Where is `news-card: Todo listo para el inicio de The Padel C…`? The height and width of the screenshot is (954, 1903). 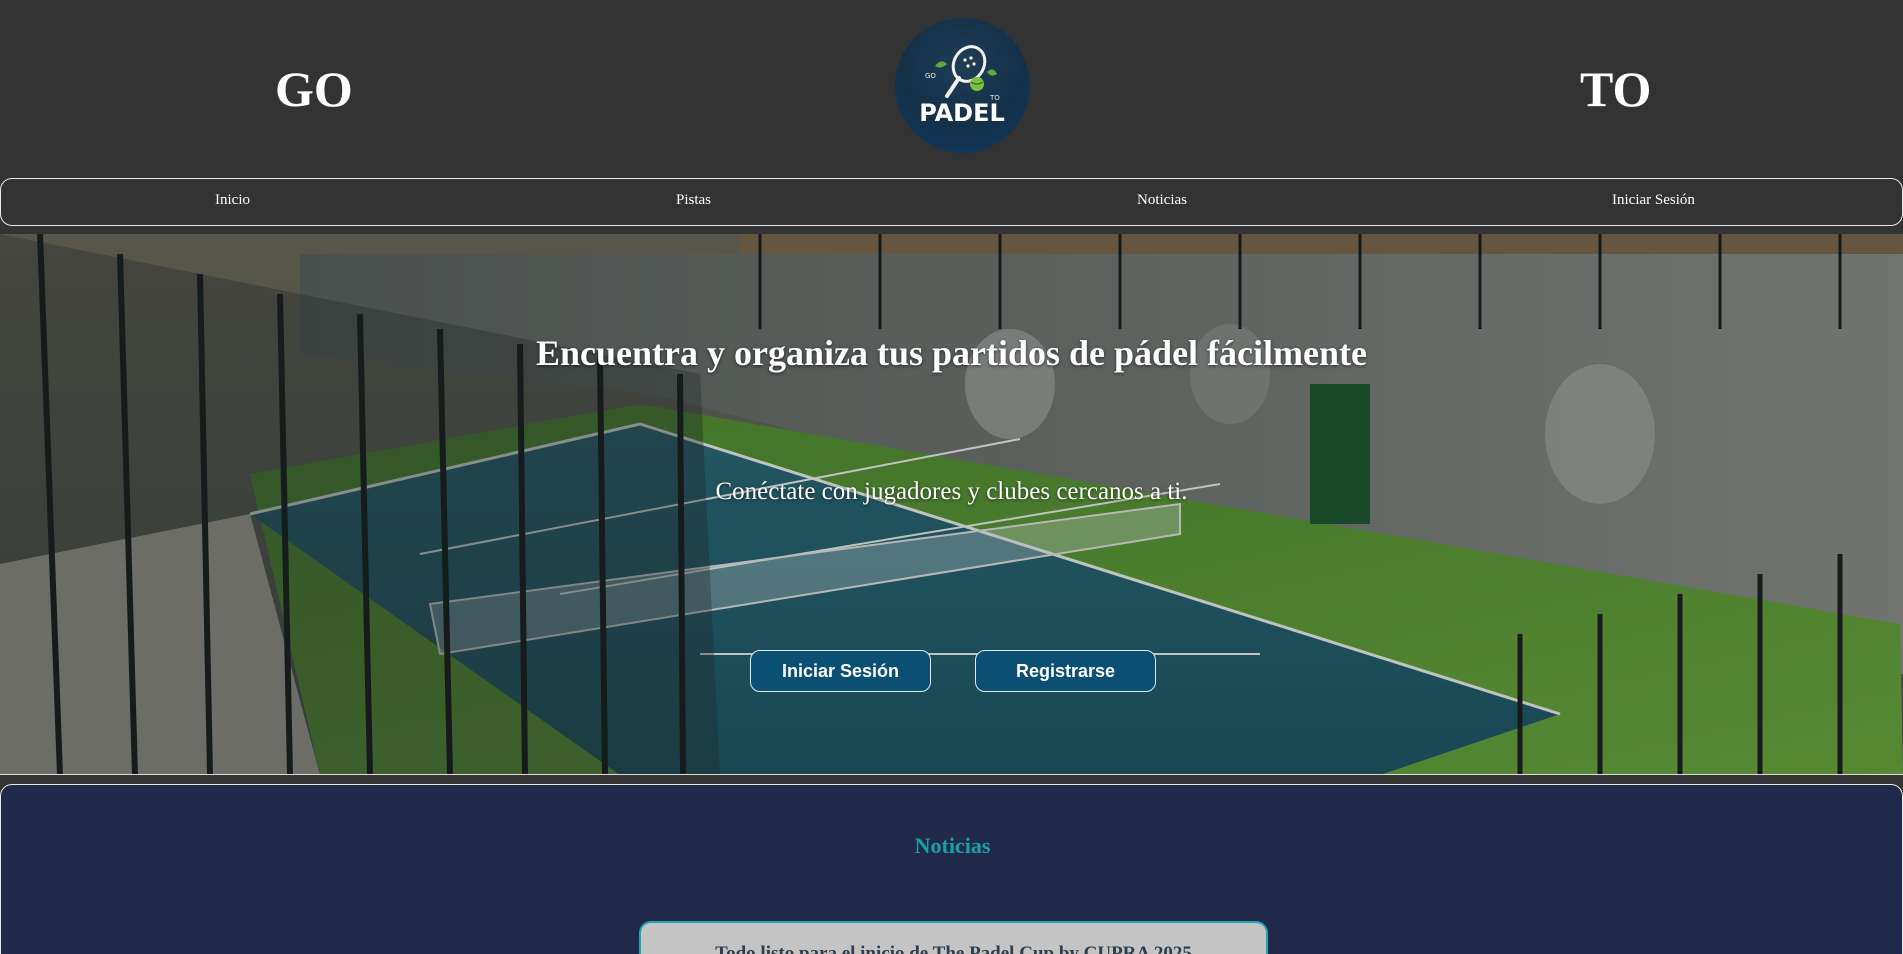
news-card: Todo listo para el inicio de The Padel C… is located at coordinates (953, 937).